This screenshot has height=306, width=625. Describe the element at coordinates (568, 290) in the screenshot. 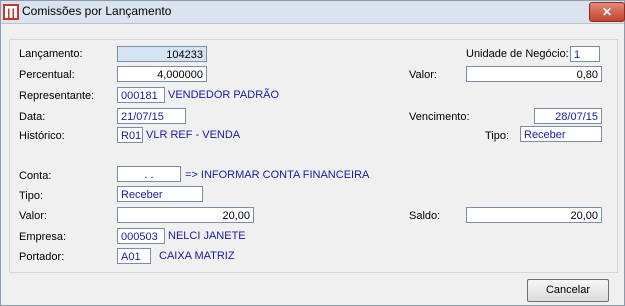

I see `cancel-button: Cancelar` at that location.